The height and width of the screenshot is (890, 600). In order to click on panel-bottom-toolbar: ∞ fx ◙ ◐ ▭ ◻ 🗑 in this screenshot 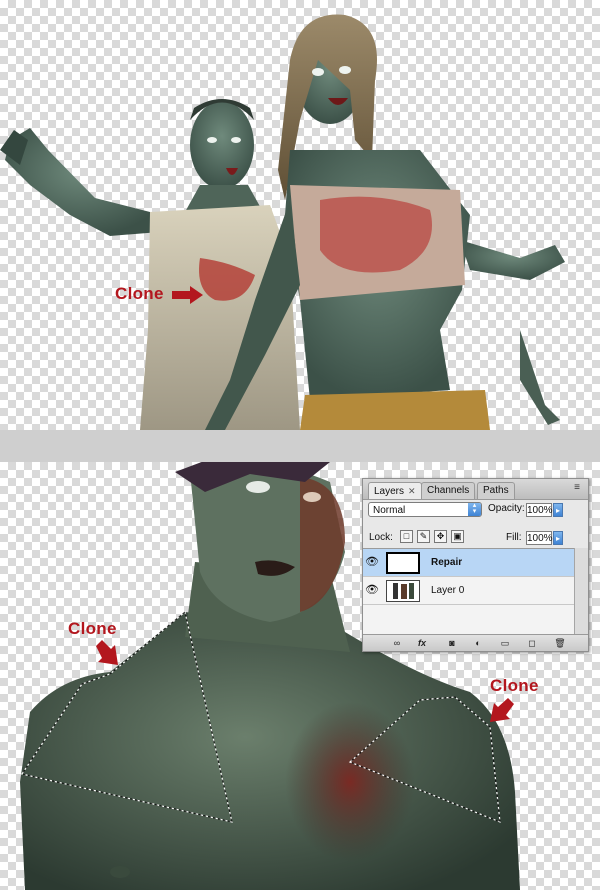, I will do `click(475, 642)`.